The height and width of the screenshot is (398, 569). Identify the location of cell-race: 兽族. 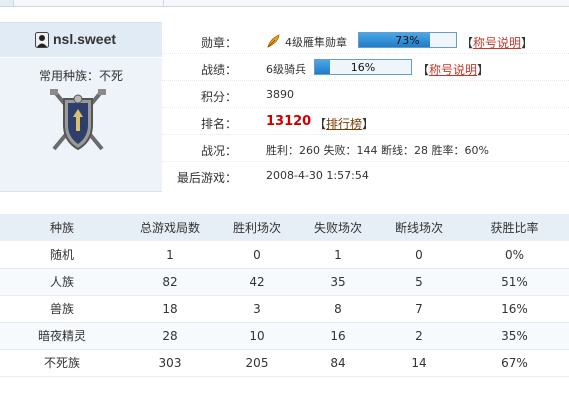
(62, 309).